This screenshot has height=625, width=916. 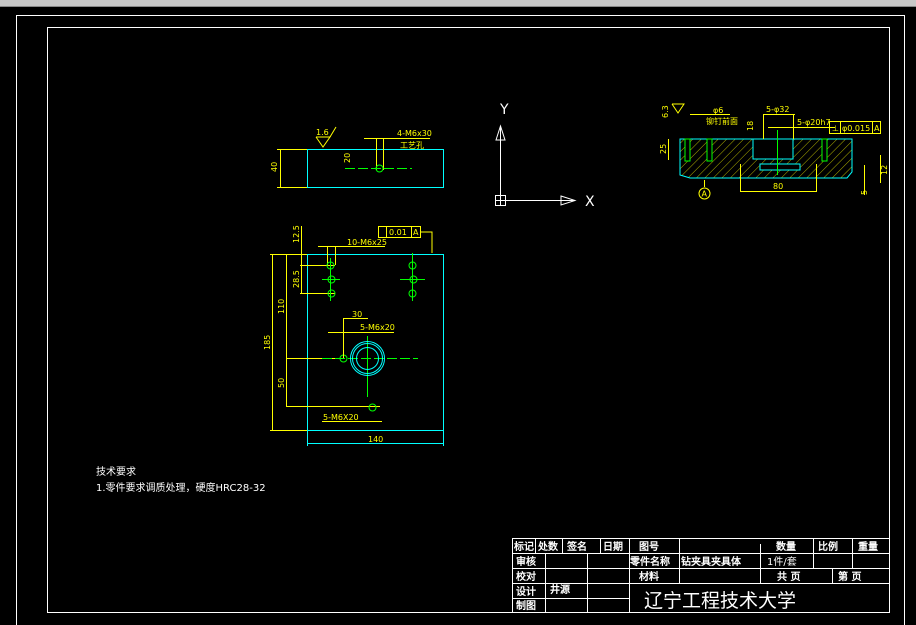 What do you see at coordinates (526, 591) in the screenshot?
I see `svg-text: 设计` at bounding box center [526, 591].